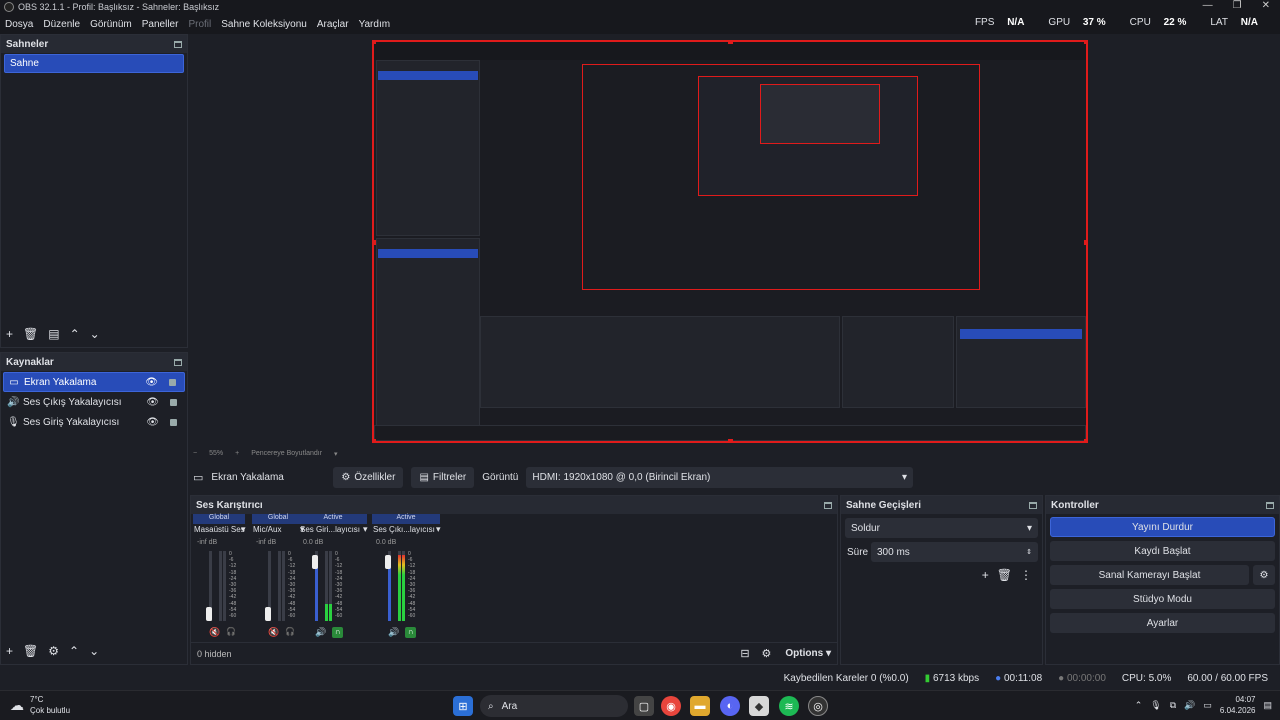 The height and width of the screenshot is (720, 1280). What do you see at coordinates (1155, 705) in the screenshot?
I see `microphone-icon: 🎙` at bounding box center [1155, 705].